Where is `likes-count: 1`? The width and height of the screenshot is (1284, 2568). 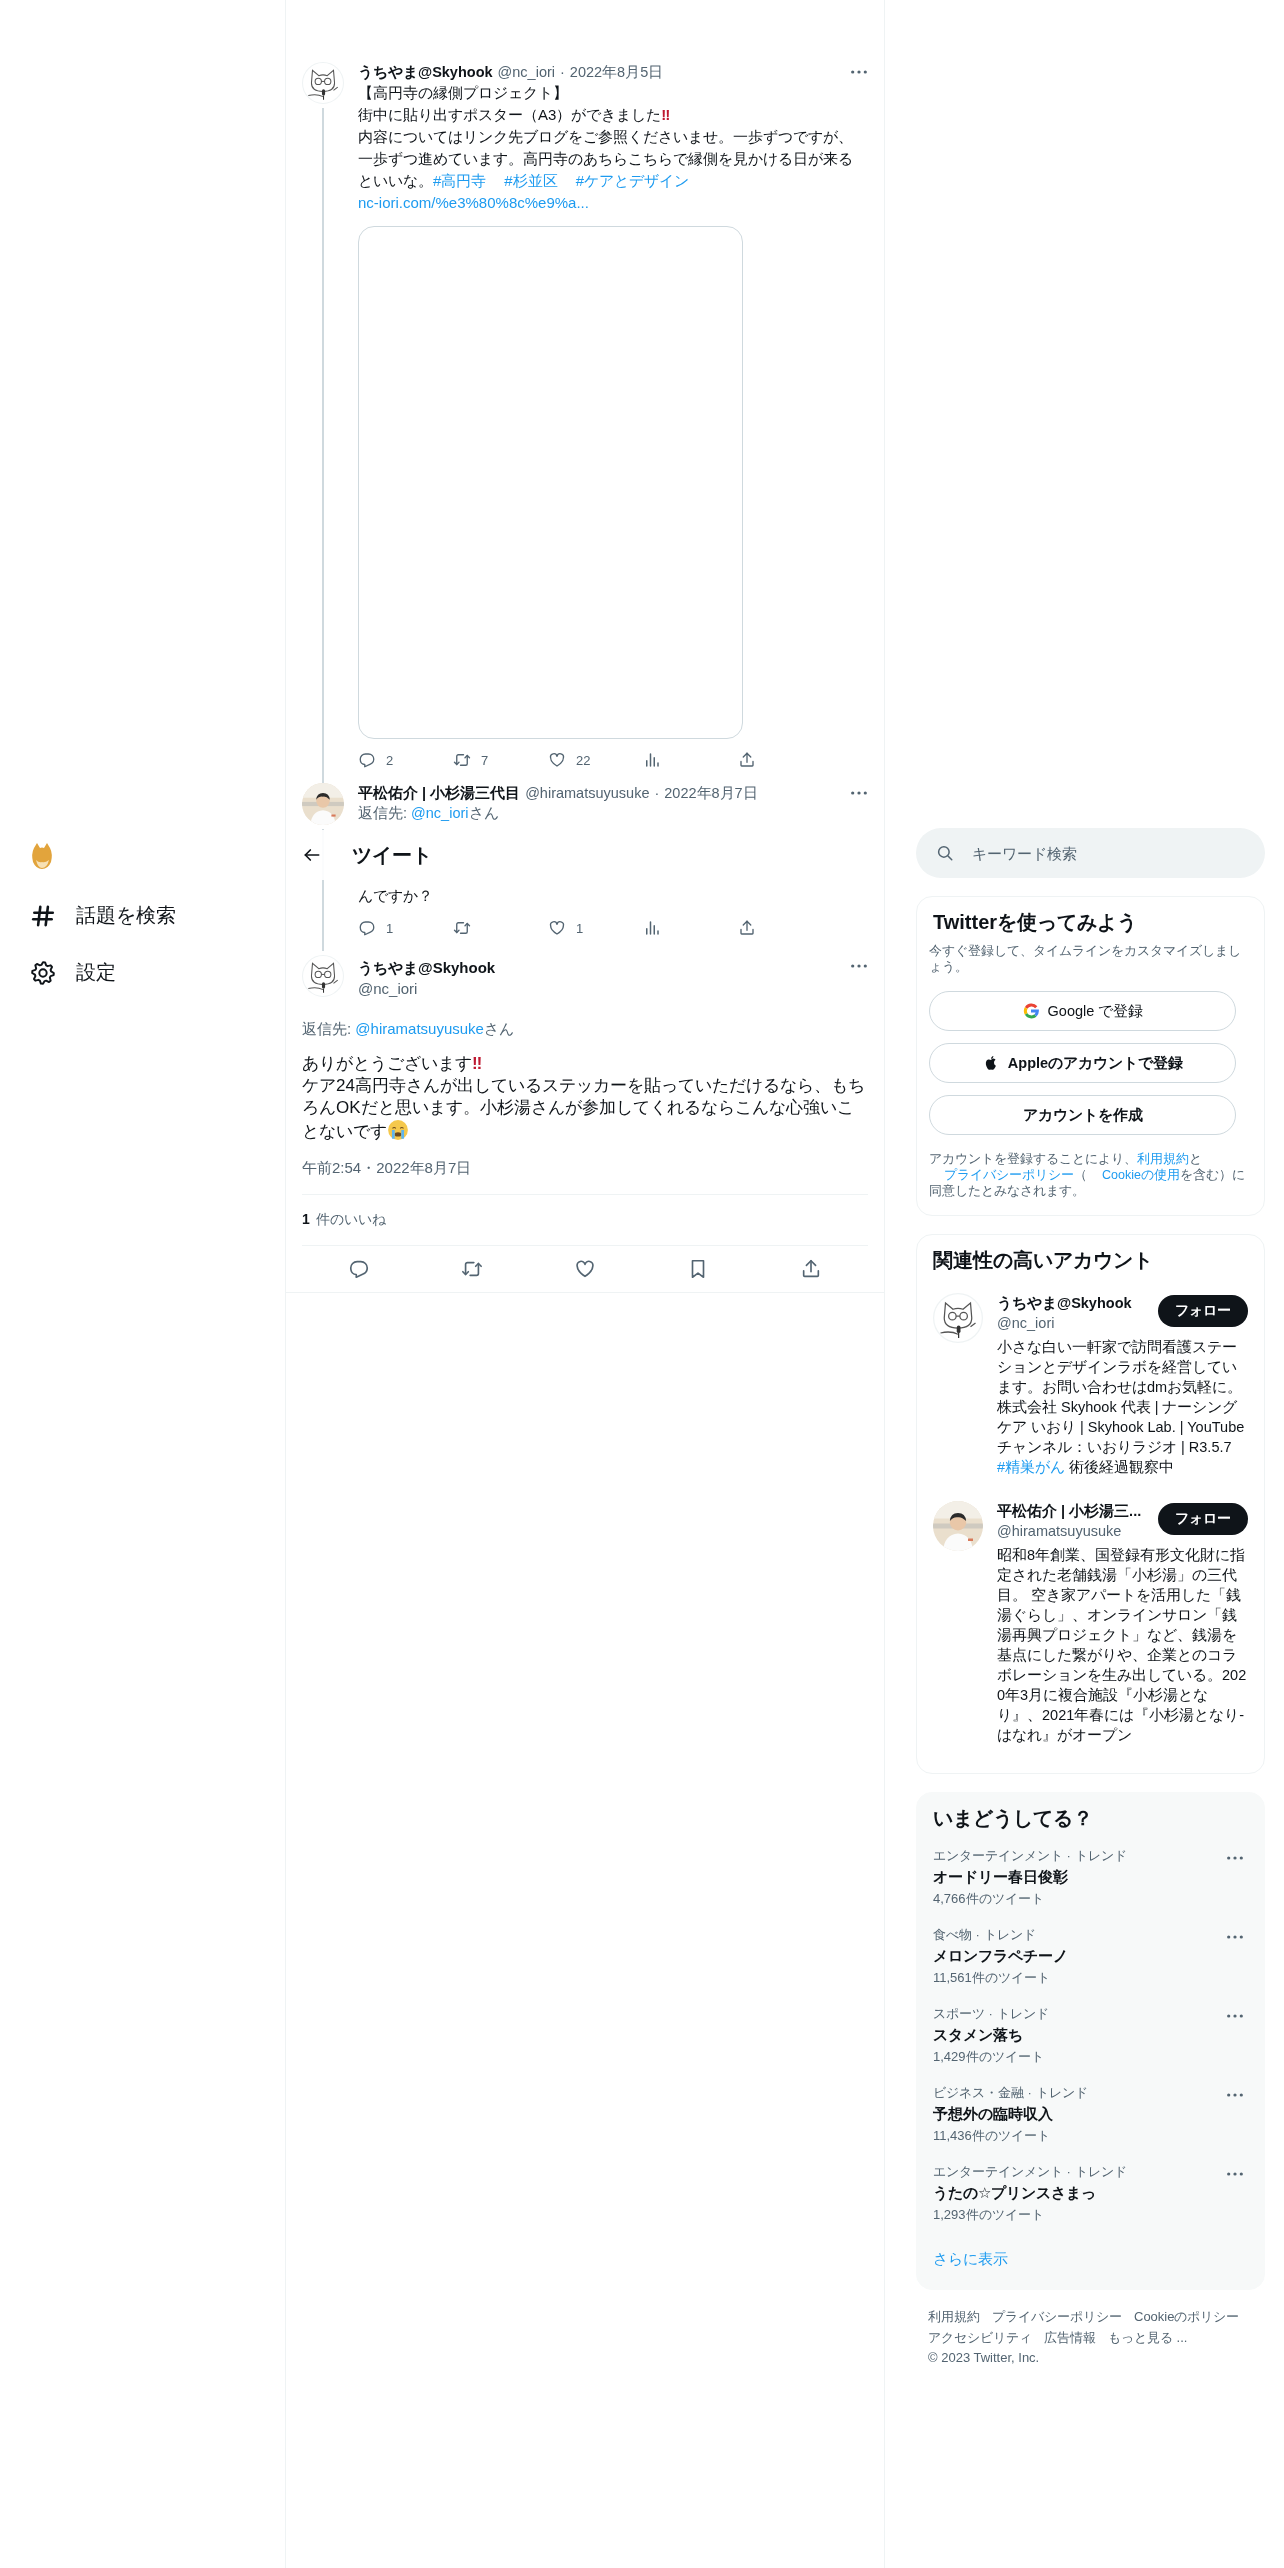 likes-count: 1 is located at coordinates (306, 1219).